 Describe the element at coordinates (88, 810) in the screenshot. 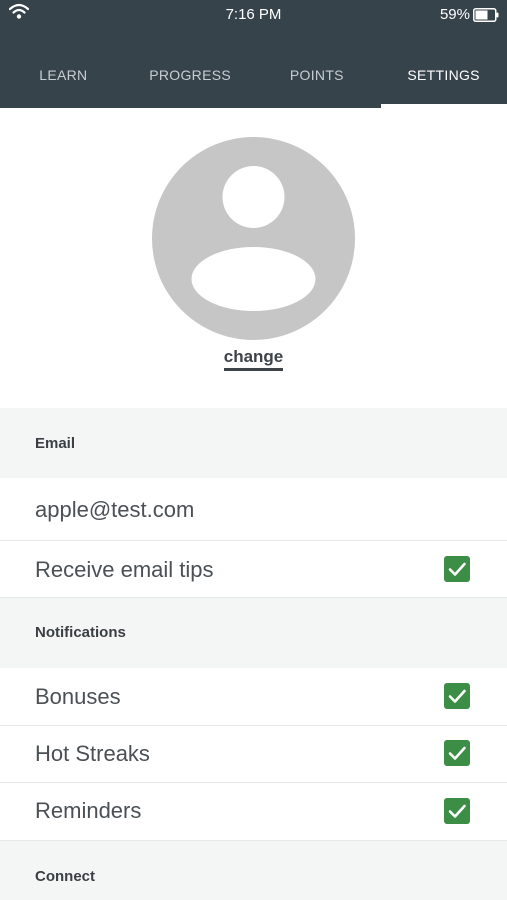

I see `notification-label-reminders: Reminders` at that location.